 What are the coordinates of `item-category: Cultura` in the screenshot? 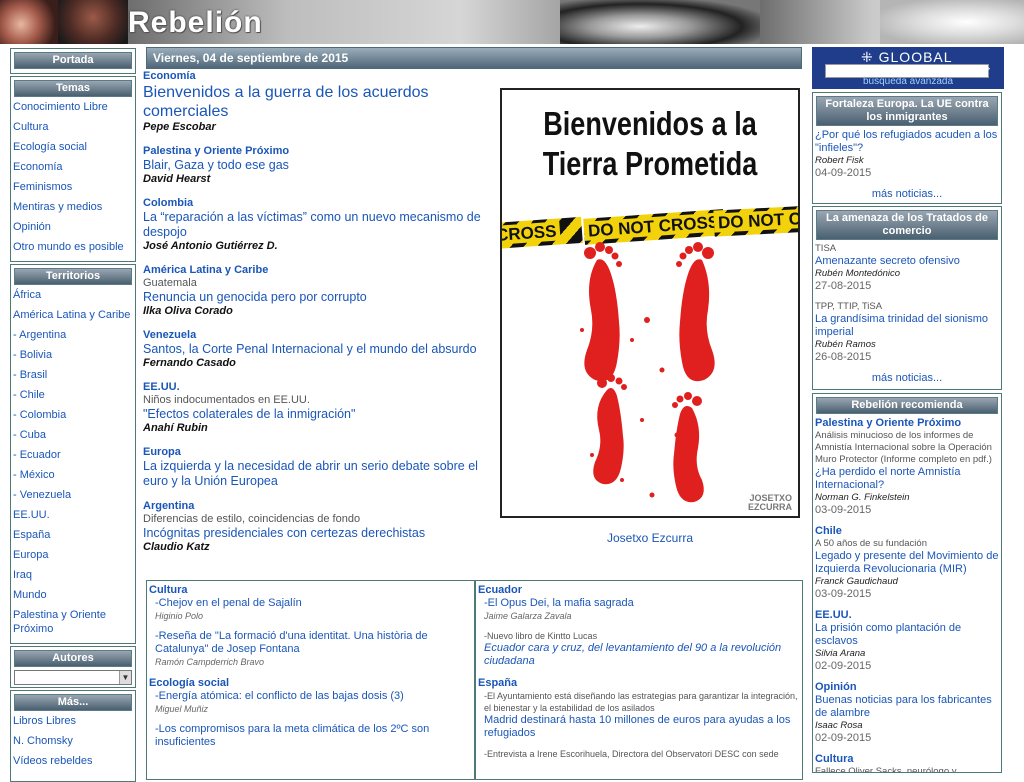 It's located at (907, 759).